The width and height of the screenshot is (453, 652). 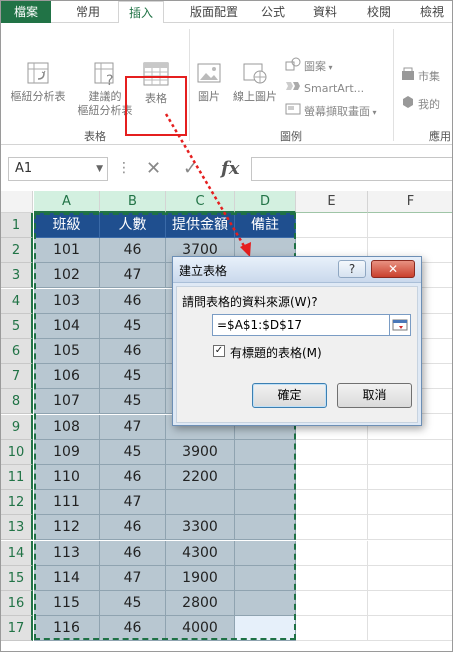 What do you see at coordinates (276, 352) in the screenshot?
I see `has-headers-label: 有標題的表格(M)` at bounding box center [276, 352].